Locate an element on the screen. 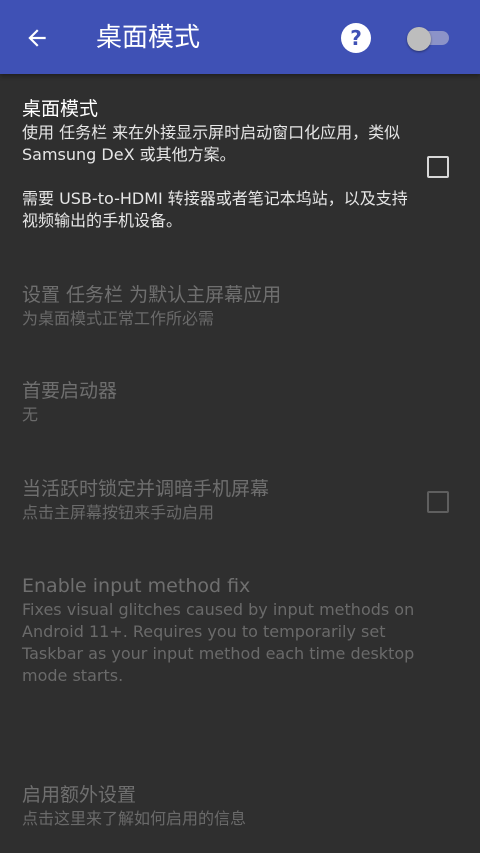 This screenshot has width=480, height=853. back-button is located at coordinates (37, 38).